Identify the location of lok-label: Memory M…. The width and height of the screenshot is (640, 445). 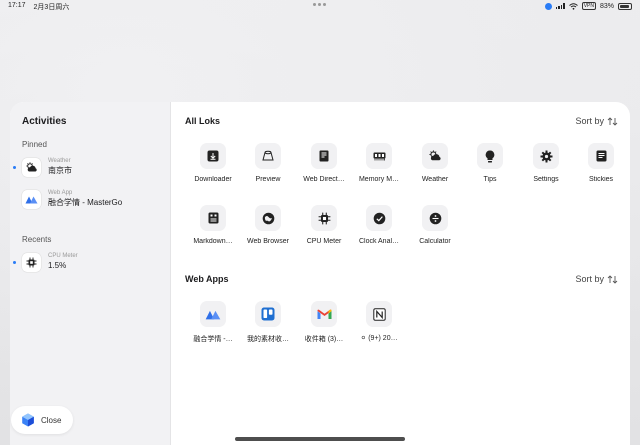
(379, 179).